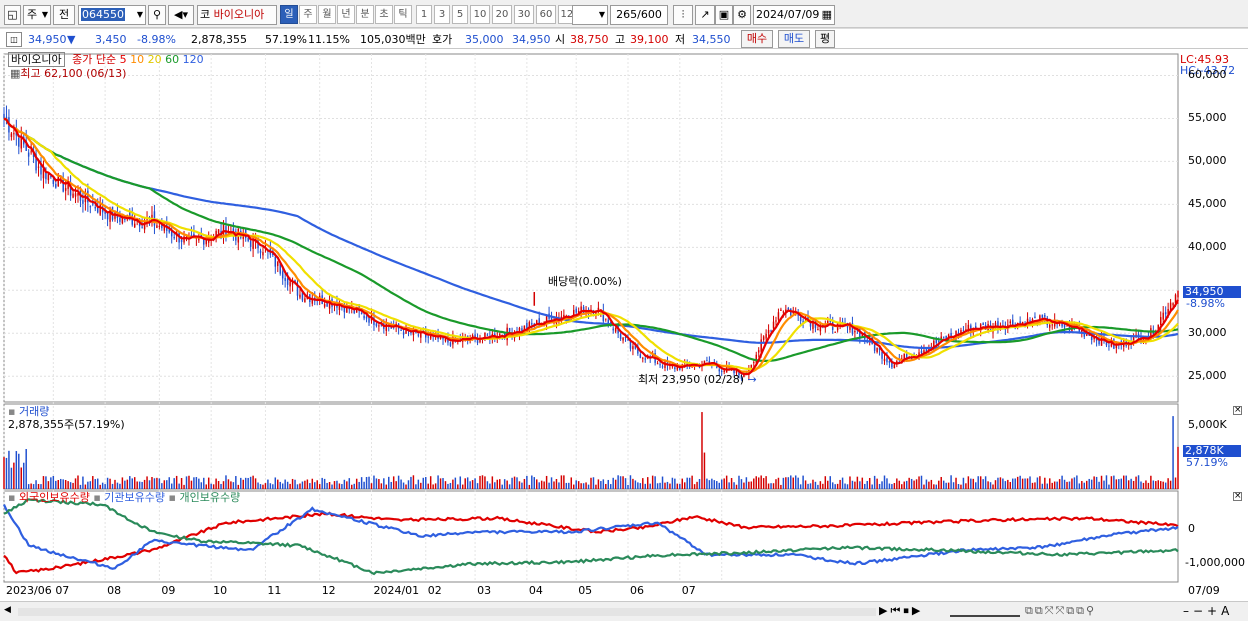 Image resolution: width=1248 pixels, height=624 pixels. I want to click on minute-60: 60, so click(546, 14).